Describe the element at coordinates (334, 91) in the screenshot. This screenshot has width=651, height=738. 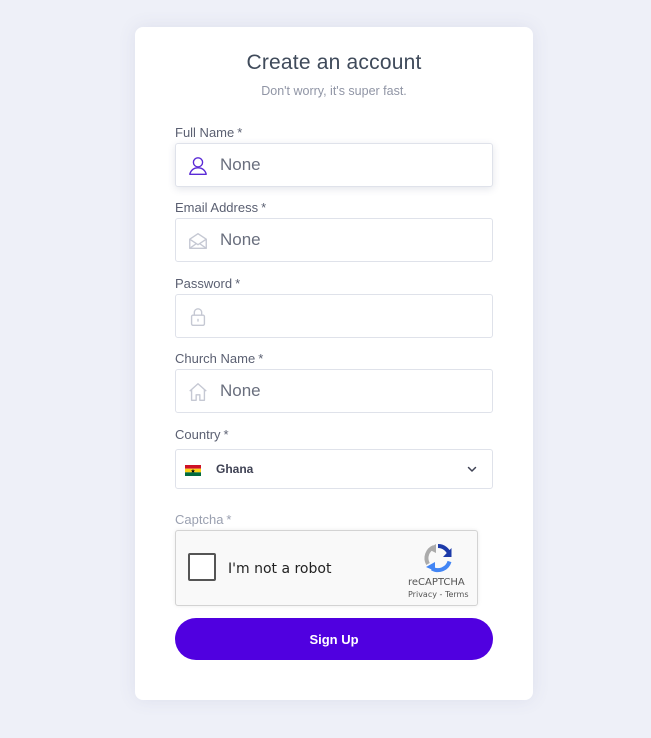
I see `page-subtitle: Don't worry, it's super fast.` at that location.